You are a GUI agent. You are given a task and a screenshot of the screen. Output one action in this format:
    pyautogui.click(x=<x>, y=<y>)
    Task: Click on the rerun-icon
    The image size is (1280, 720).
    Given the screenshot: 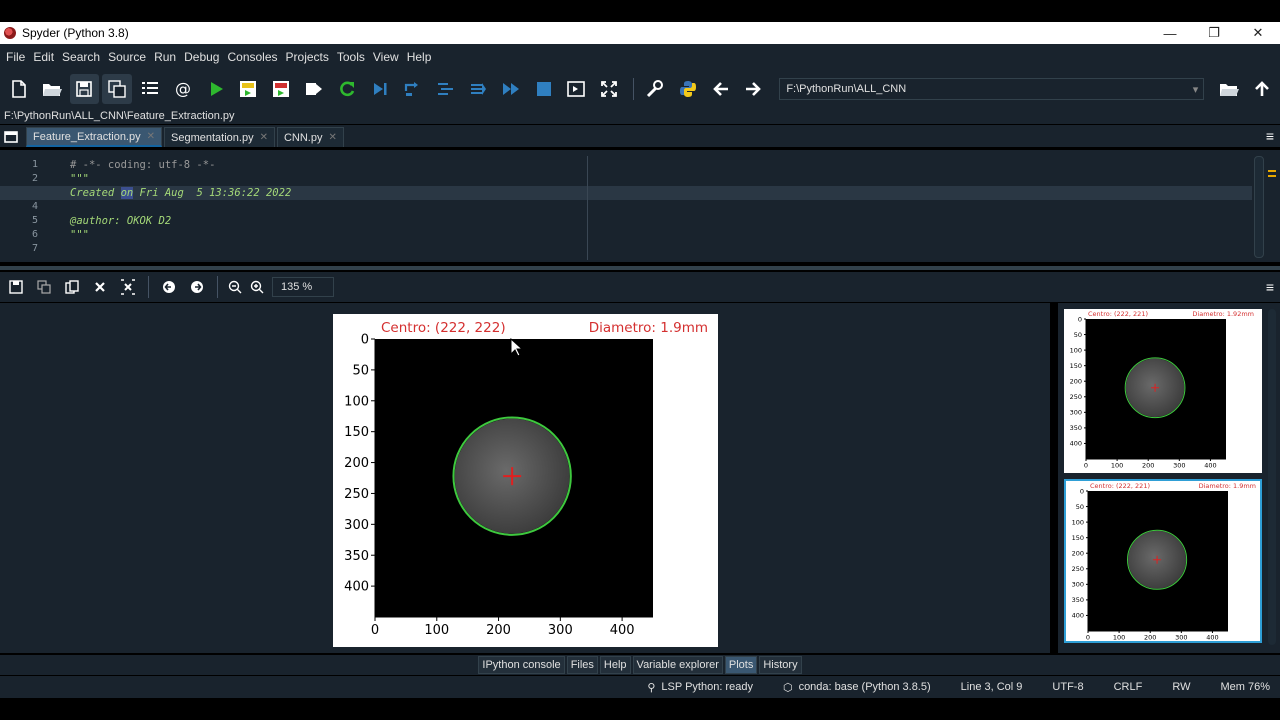 What is the action you would take?
    pyautogui.click(x=347, y=89)
    